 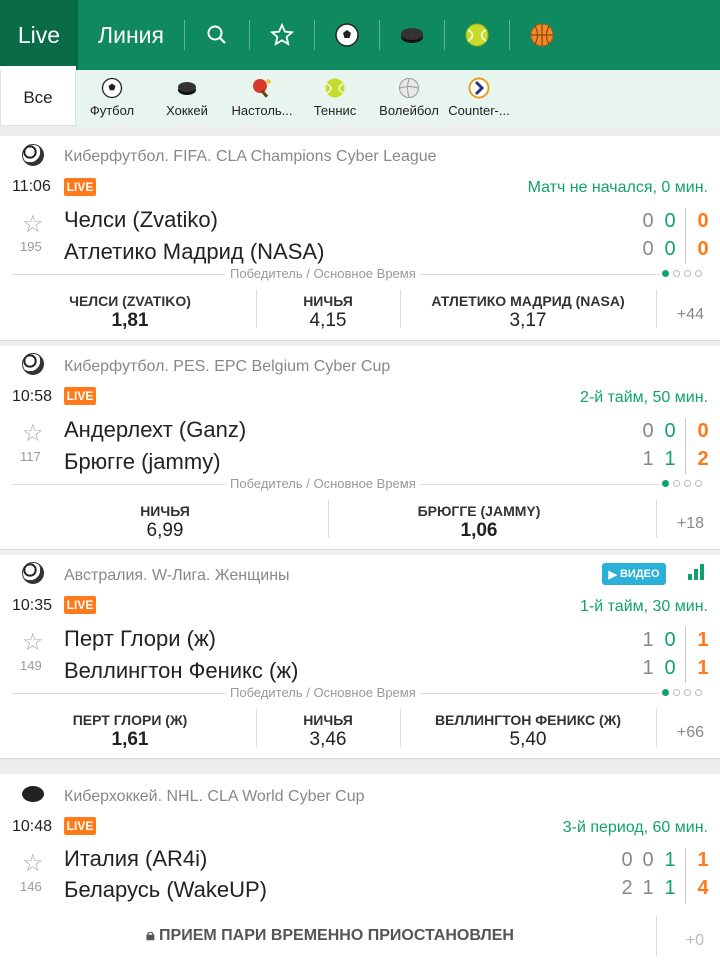 I want to click on play-icon: ▶, so click(x=612, y=574).